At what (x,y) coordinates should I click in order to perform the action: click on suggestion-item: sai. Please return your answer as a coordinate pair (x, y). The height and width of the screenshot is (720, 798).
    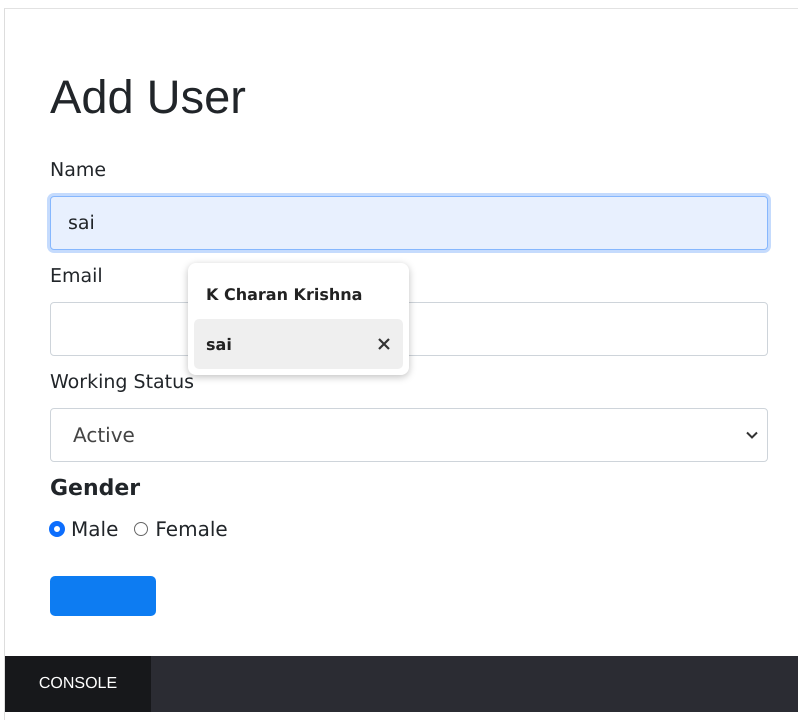
    Looking at the image, I should click on (298, 344).